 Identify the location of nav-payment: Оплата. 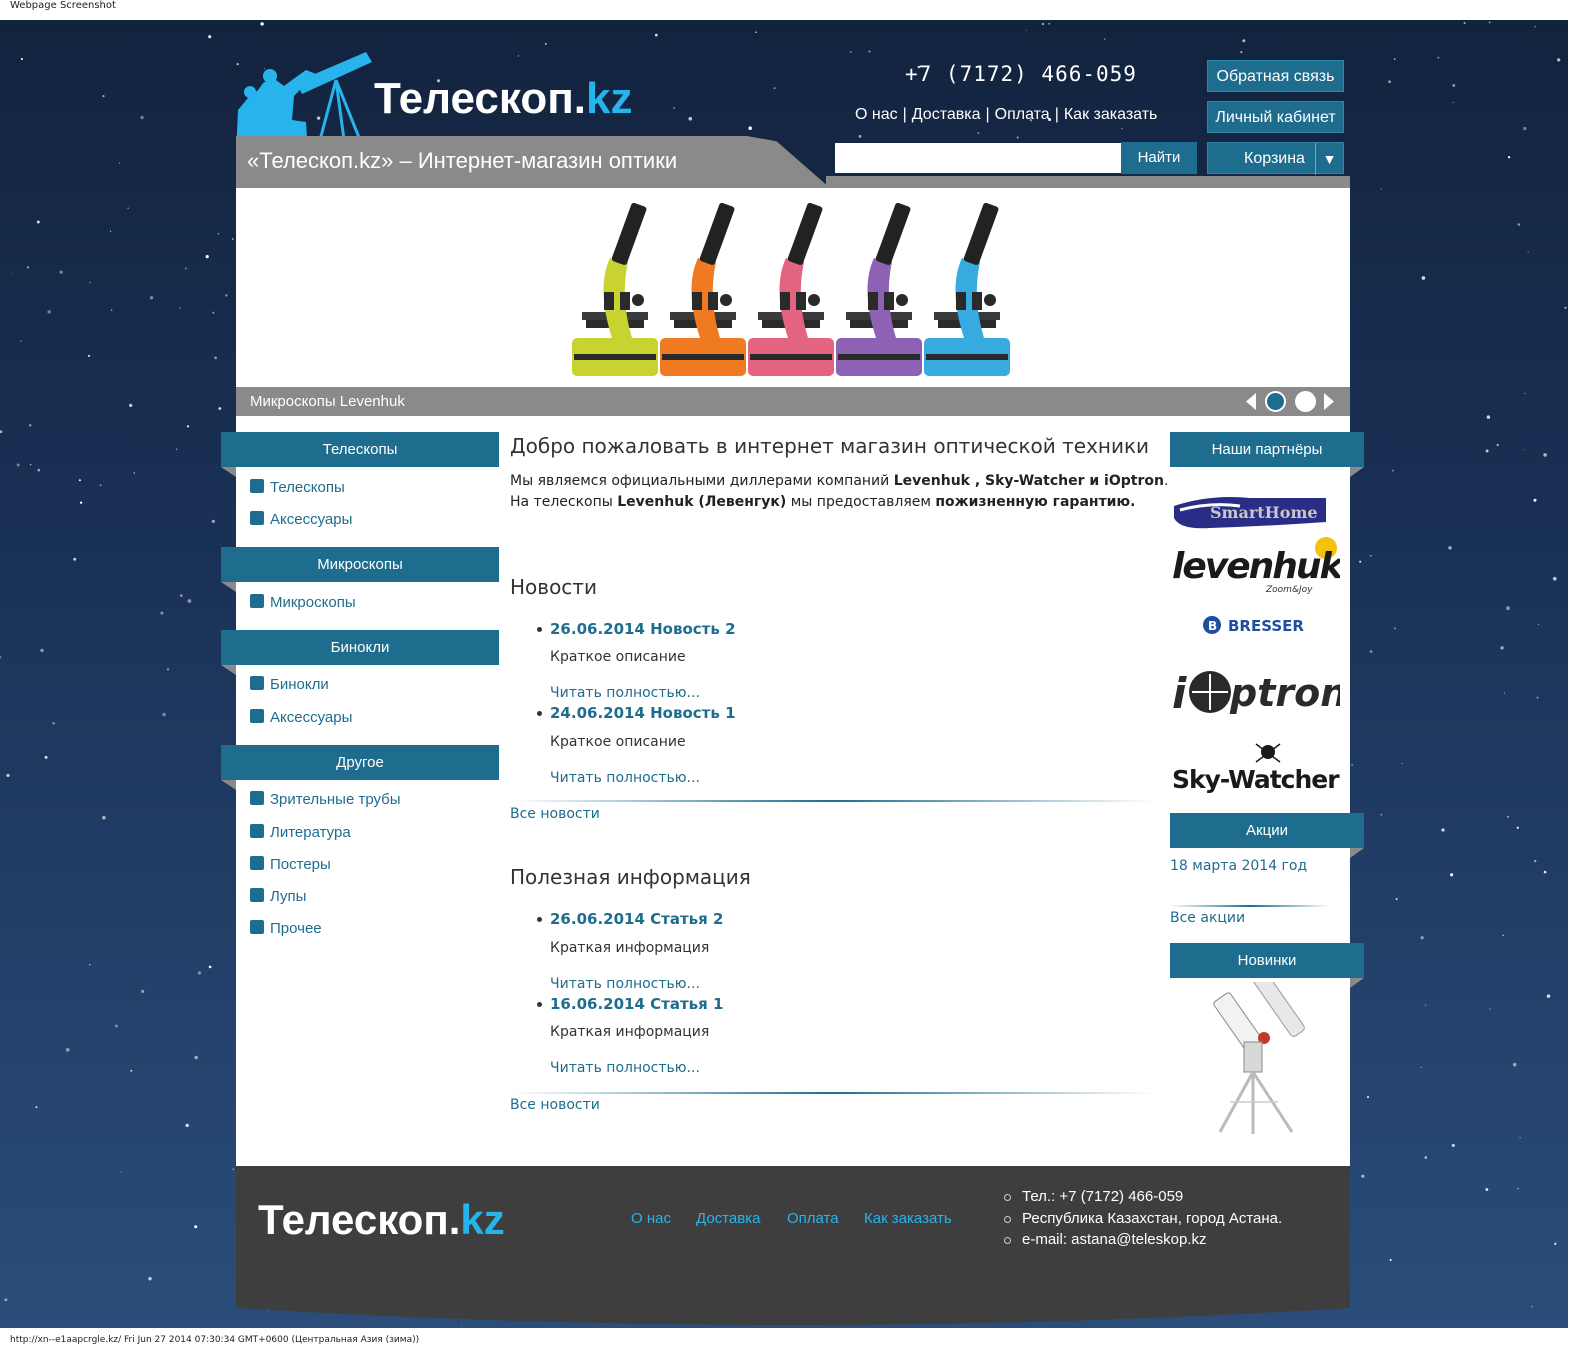
(1022, 114).